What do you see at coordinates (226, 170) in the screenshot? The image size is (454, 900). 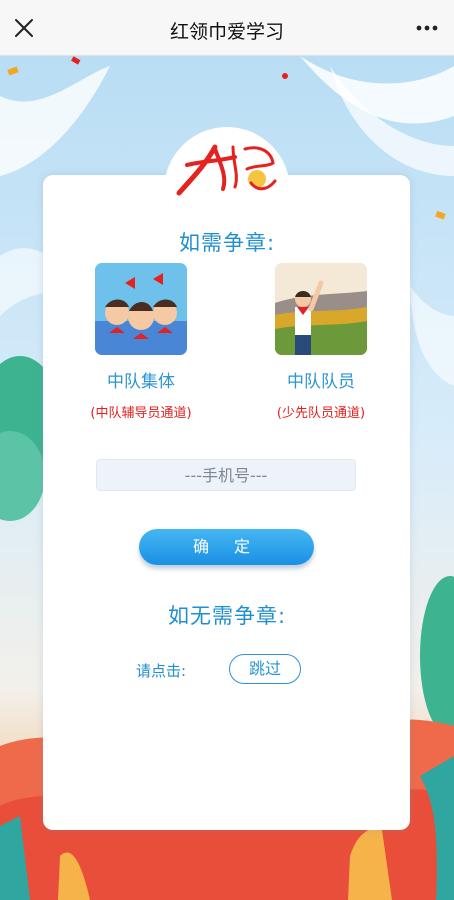 I see `brand-logo` at bounding box center [226, 170].